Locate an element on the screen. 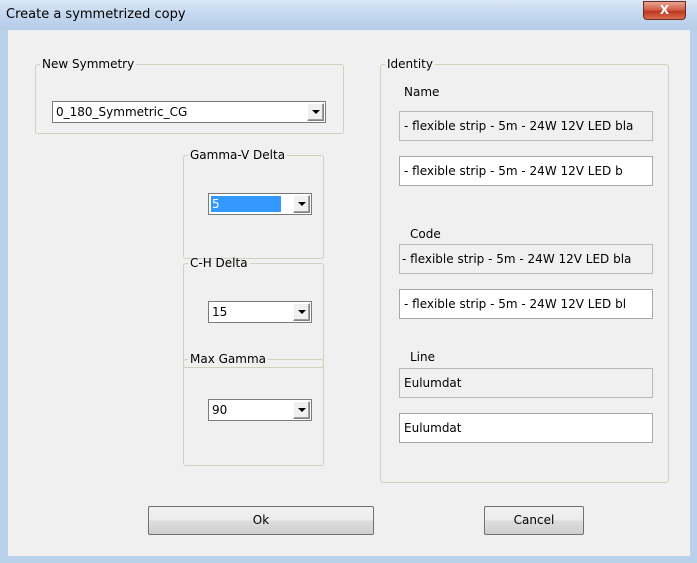 The image size is (697, 563). name-label: Name is located at coordinates (422, 92).